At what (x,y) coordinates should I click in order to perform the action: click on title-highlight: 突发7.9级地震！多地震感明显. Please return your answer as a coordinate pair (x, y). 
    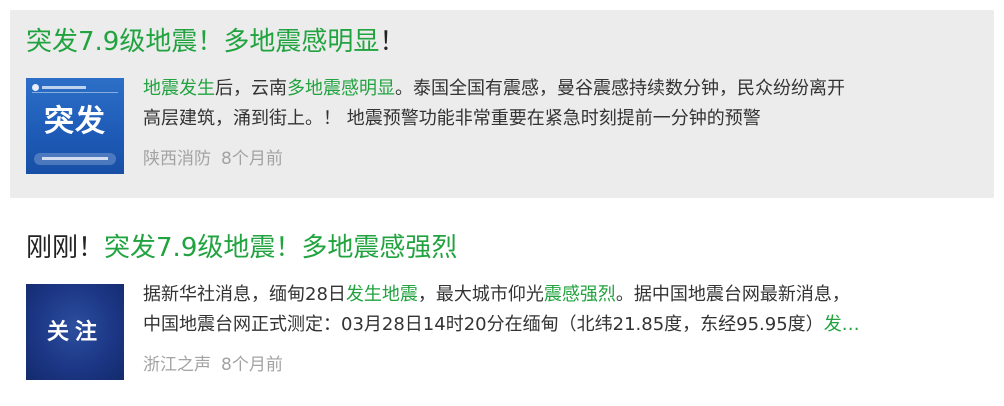
    Looking at the image, I should click on (203, 42).